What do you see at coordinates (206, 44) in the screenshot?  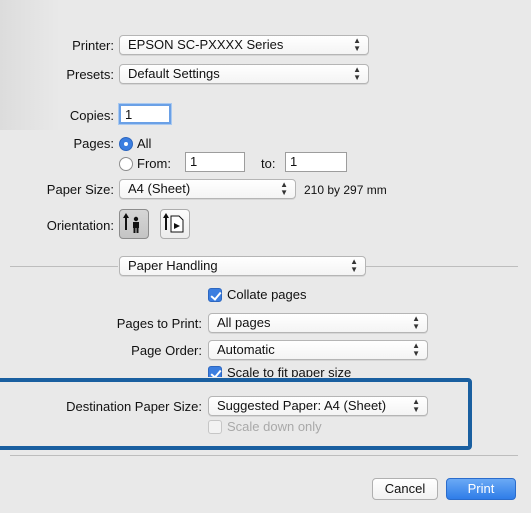 I see `printer-value: EPSON SC-PXXXX Series` at bounding box center [206, 44].